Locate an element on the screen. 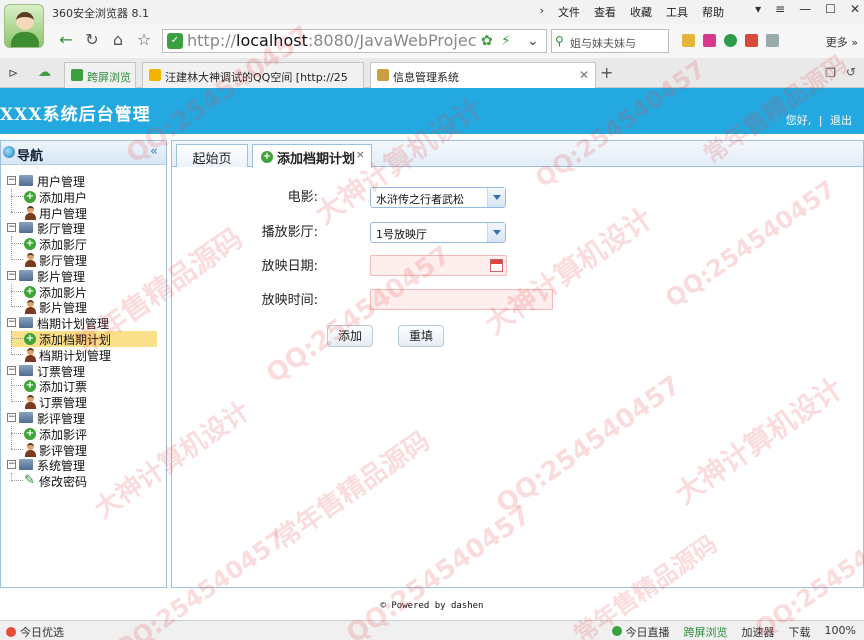 This screenshot has height=640, width=864. nav-item: + 添加影片 is located at coordinates (81, 292).